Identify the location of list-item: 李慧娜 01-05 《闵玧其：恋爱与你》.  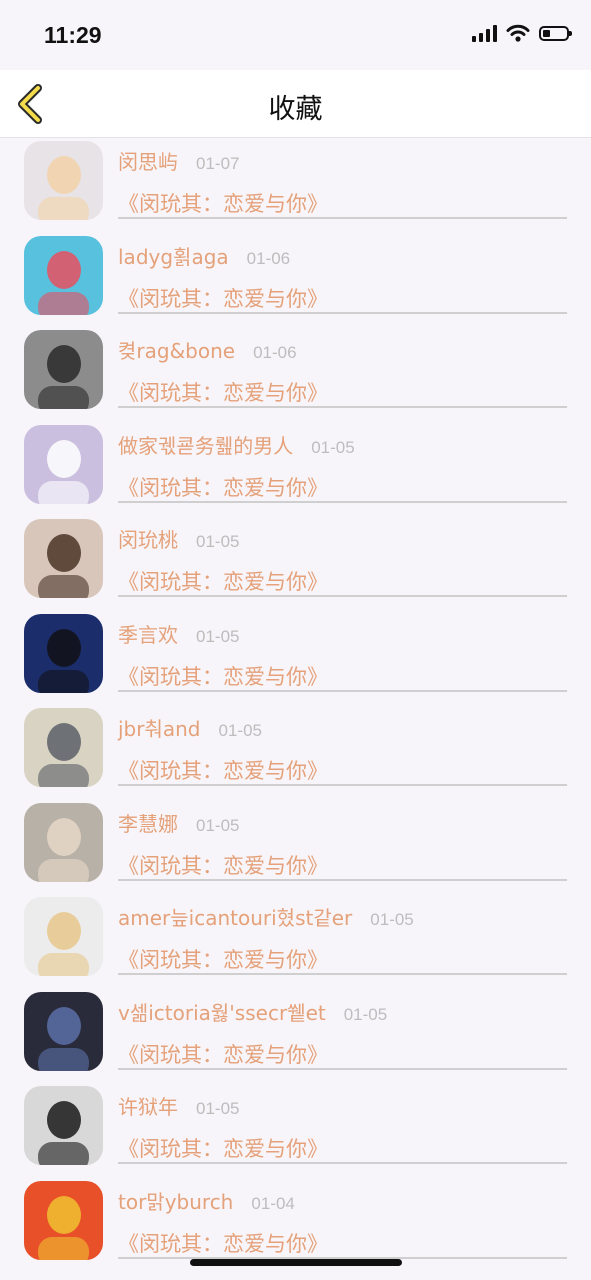
(295, 849).